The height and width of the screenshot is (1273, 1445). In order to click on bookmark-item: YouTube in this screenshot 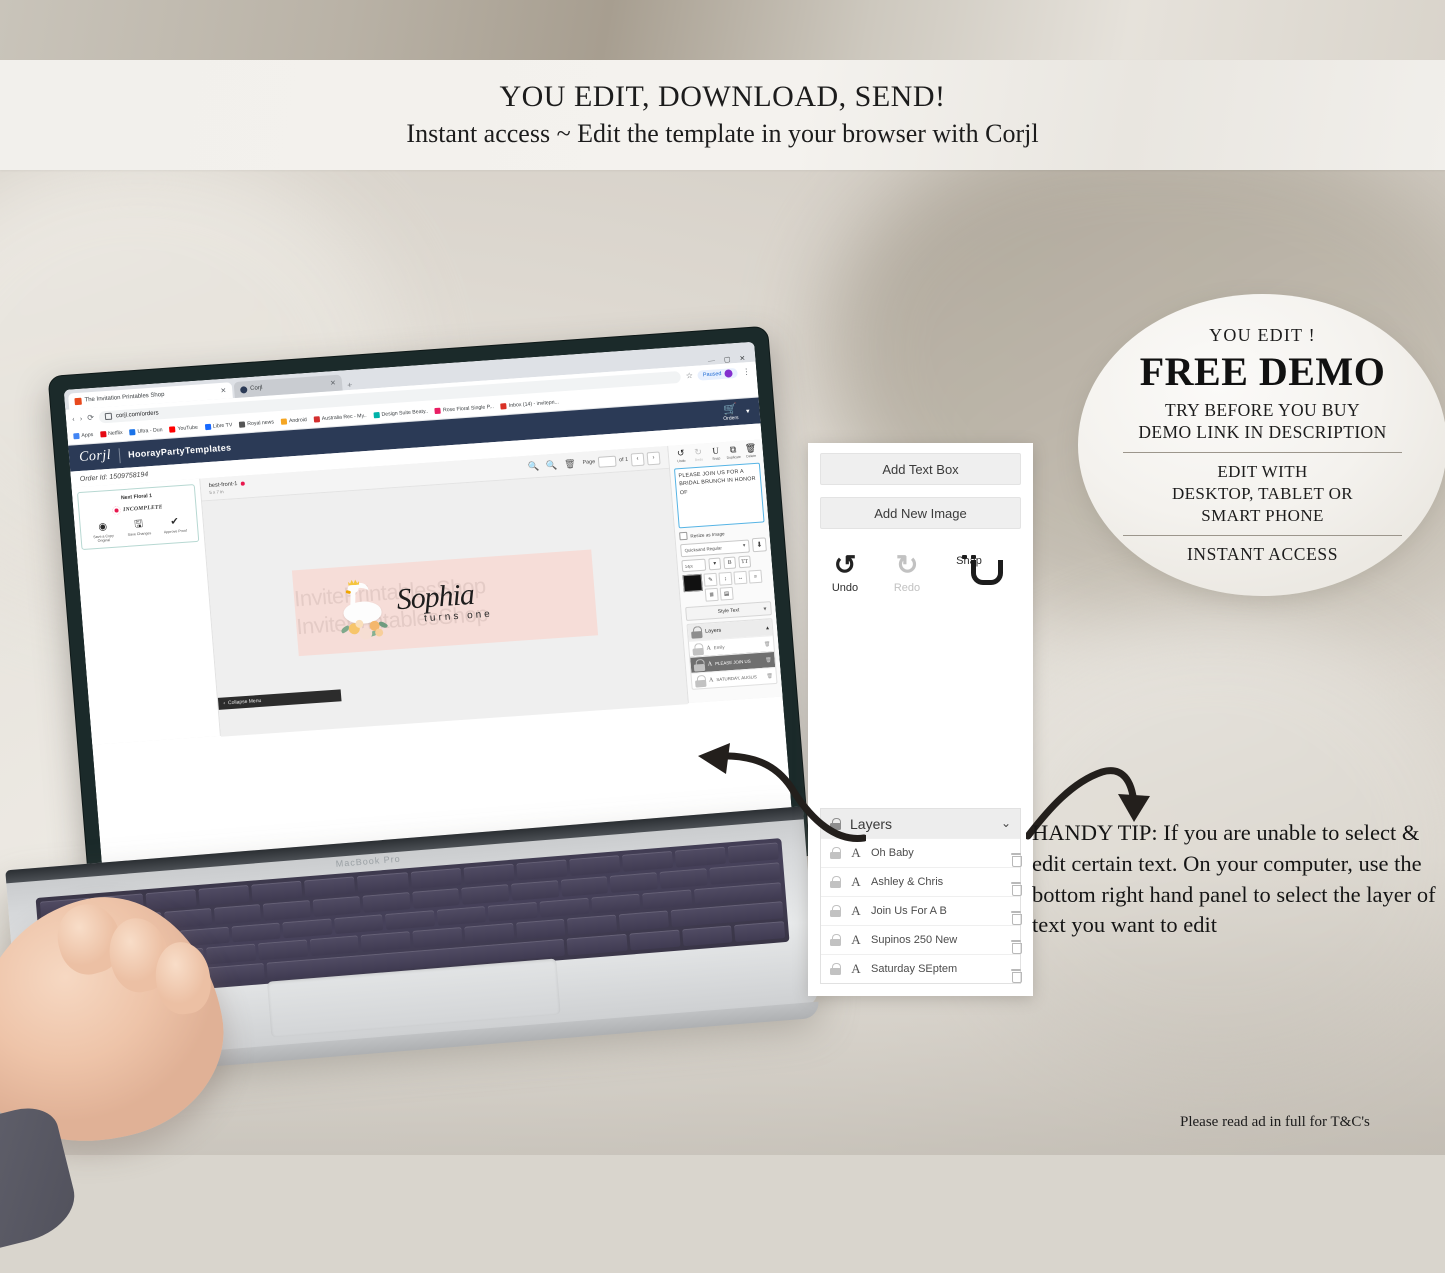, I will do `click(183, 429)`.